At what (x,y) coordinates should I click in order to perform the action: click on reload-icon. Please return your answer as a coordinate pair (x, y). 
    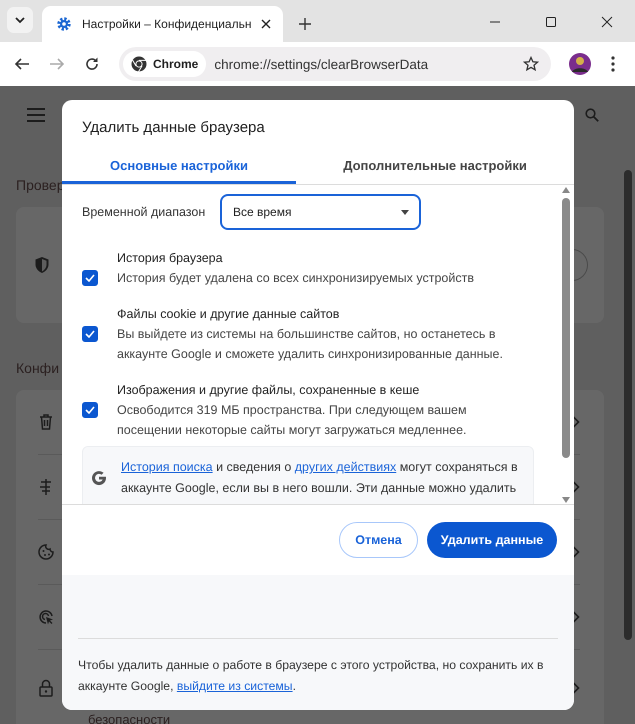
    Looking at the image, I should click on (92, 64).